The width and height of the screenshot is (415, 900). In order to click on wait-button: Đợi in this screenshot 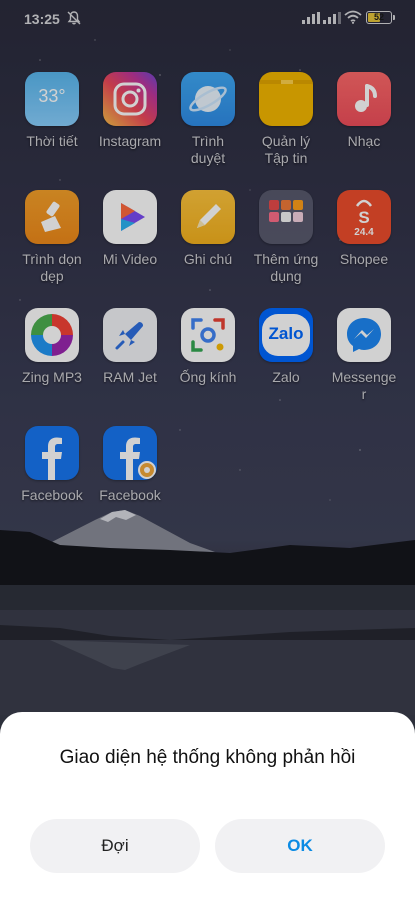, I will do `click(115, 846)`.